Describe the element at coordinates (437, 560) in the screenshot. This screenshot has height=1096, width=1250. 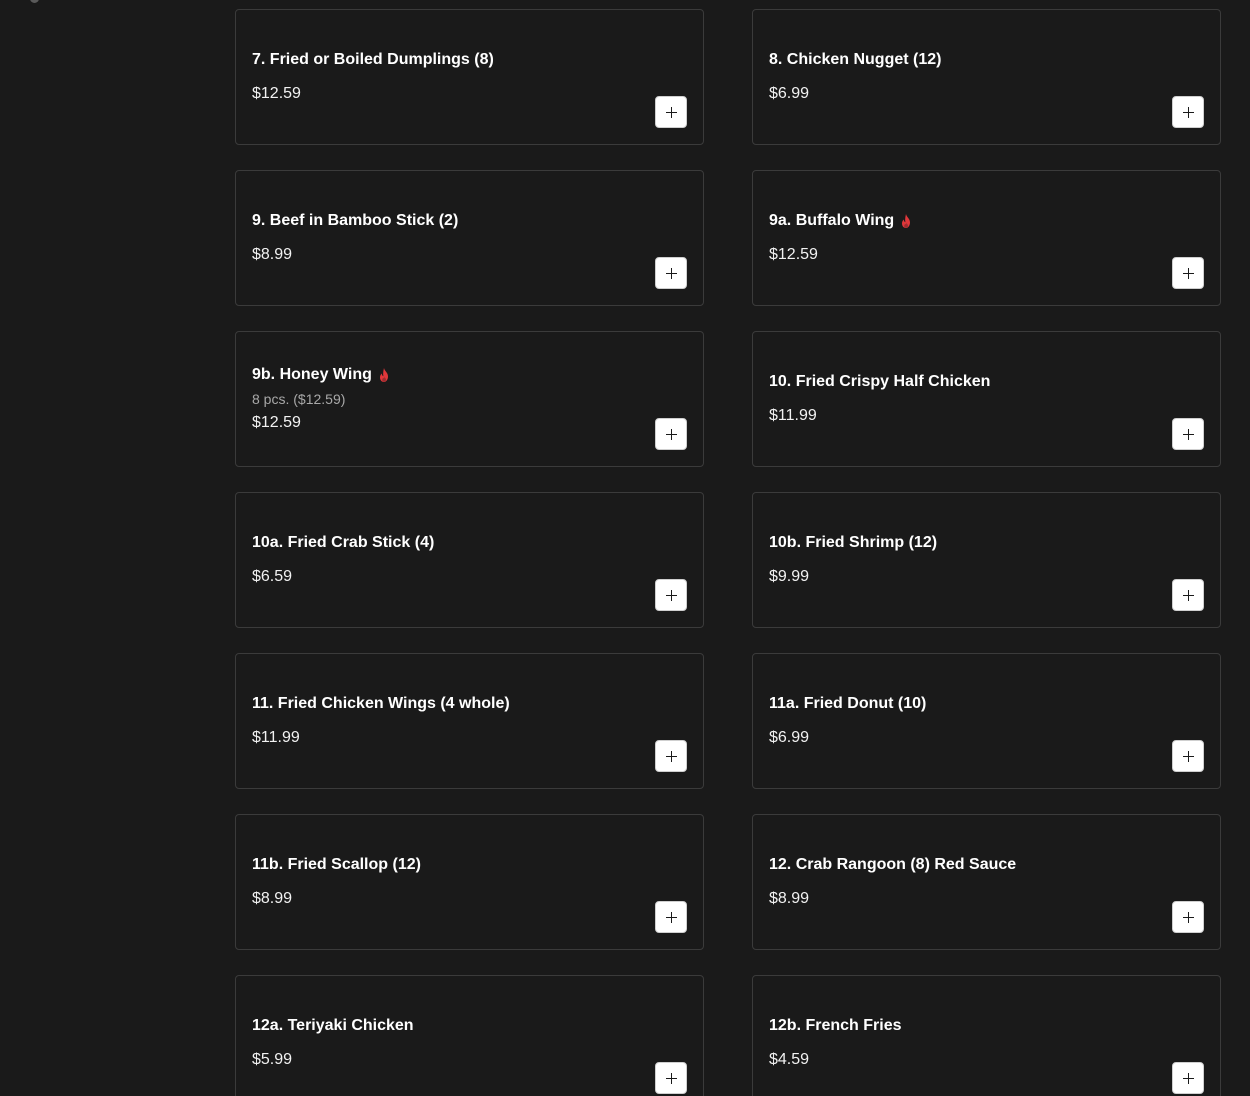
I see `menu-item-info: 10a. Fried Crab Stick (4) $6.59` at that location.